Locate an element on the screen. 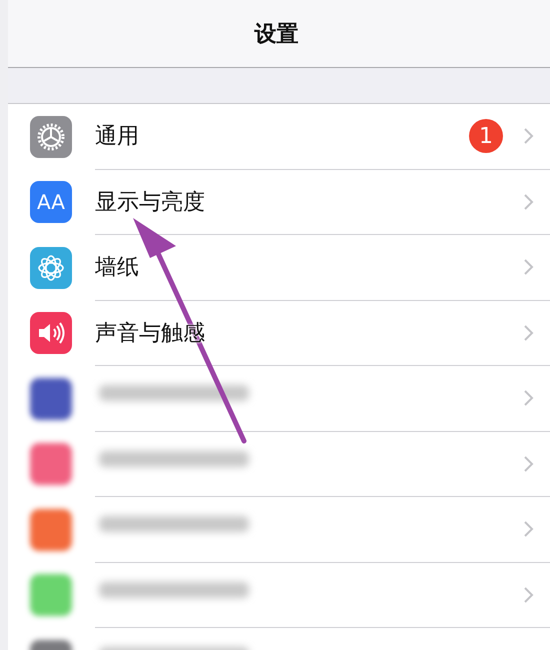 The height and width of the screenshot is (650, 550). flower-icon is located at coordinates (51, 267).